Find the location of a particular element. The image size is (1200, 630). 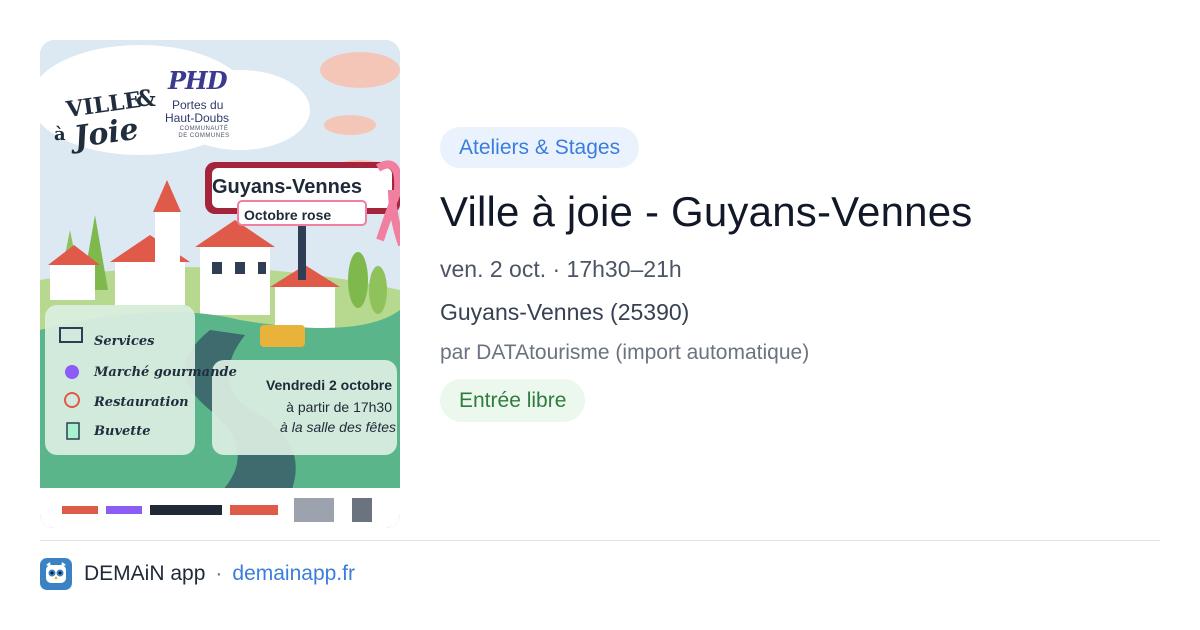

poster-date: Vendredi 2 octobre is located at coordinates (328, 385).